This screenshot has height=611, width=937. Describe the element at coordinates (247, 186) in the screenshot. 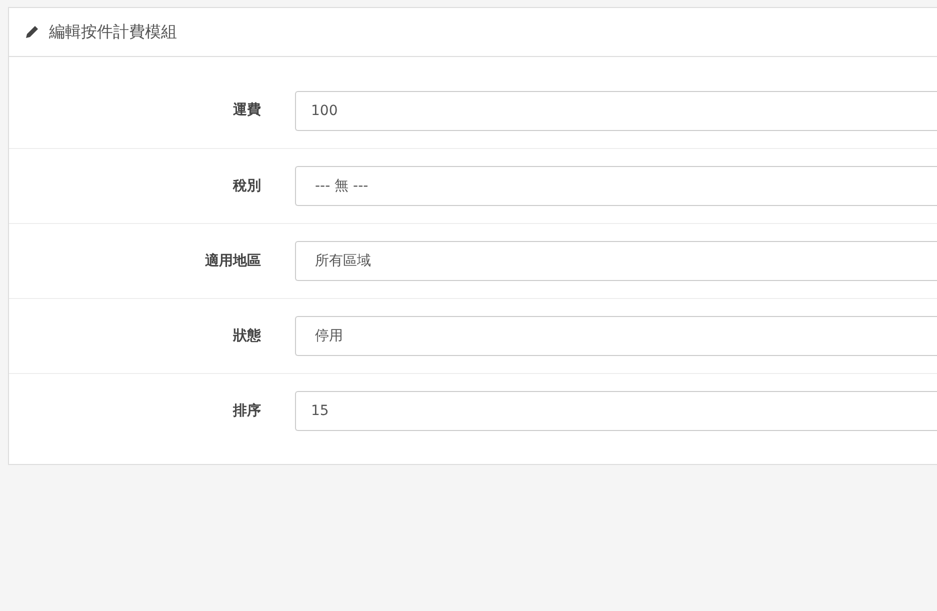

I see `field-label: 稅別` at that location.